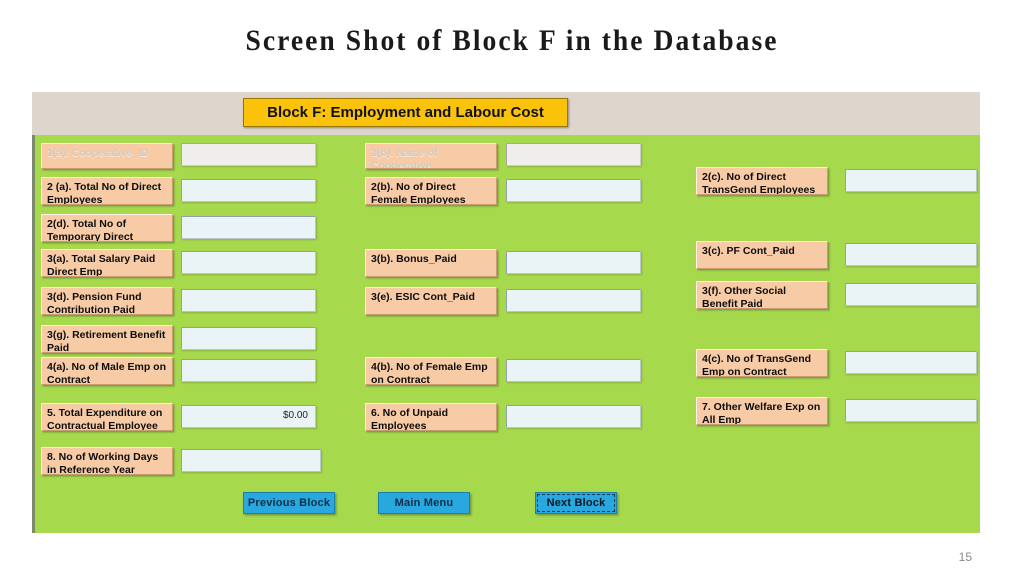  Describe the element at coordinates (107, 339) in the screenshot. I see `field-label-retirement-benefit-paid: 3(g). Retirement Benefit Paid` at that location.